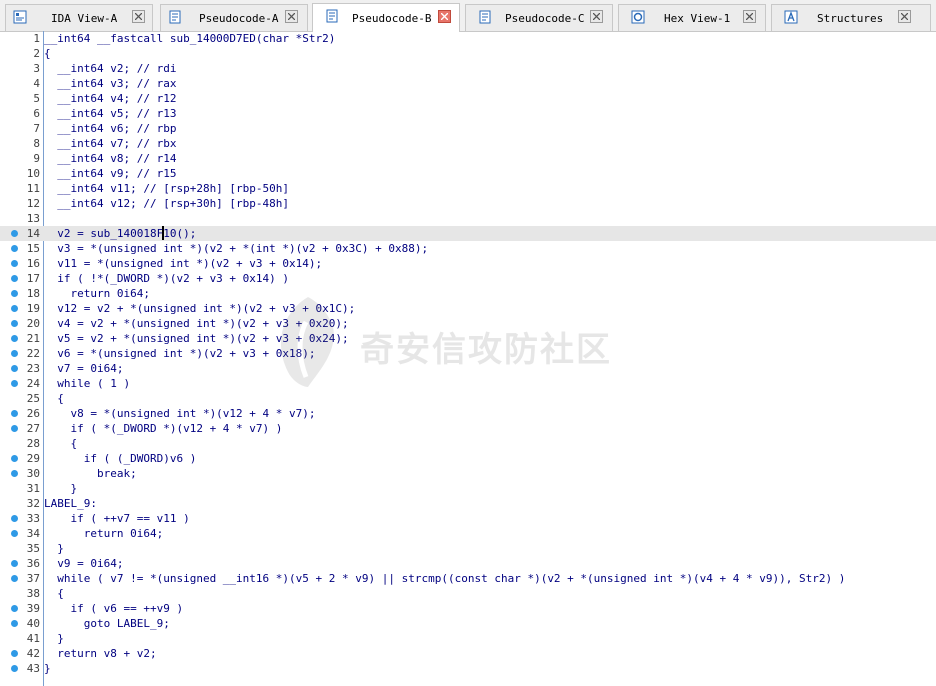 The height and width of the screenshot is (686, 936). What do you see at coordinates (386, 17) in the screenshot?
I see `tab-pseudocode-b: Pseudocode-B` at bounding box center [386, 17].